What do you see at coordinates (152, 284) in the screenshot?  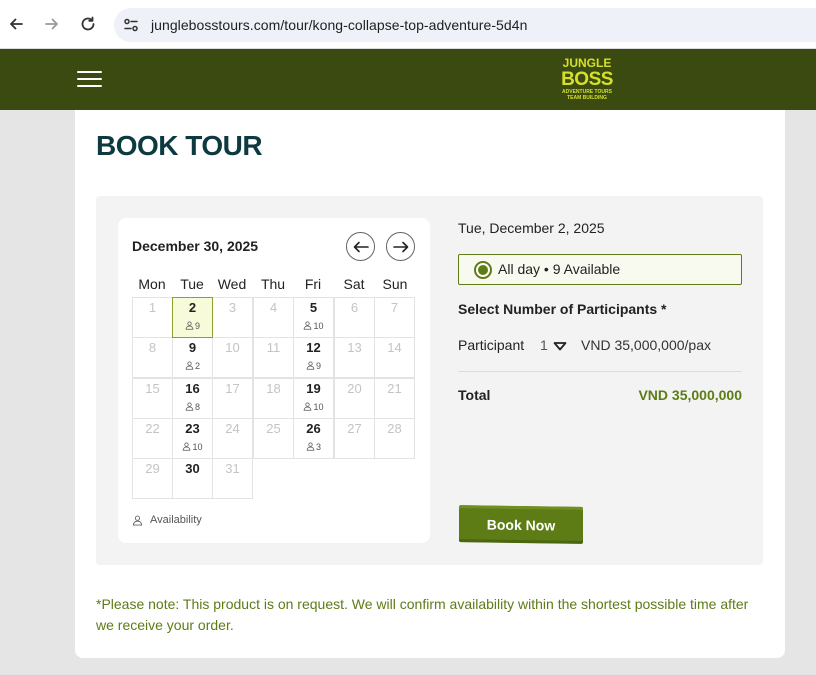 I see `weekday-label: Mon` at bounding box center [152, 284].